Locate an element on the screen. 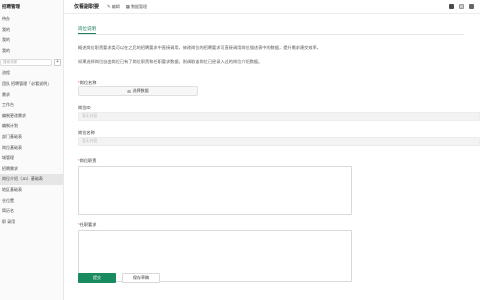 This screenshot has width=480, height=300. position-name-label: 岗位名称 is located at coordinates (86, 132).